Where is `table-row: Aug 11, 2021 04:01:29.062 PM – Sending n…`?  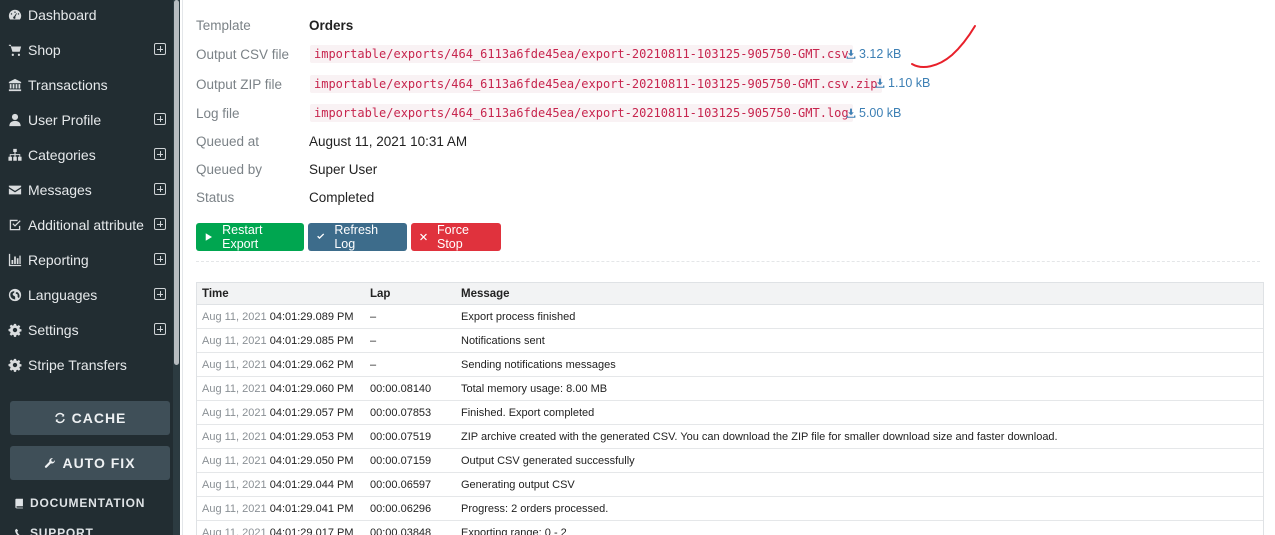 table-row: Aug 11, 2021 04:01:29.062 PM – Sending n… is located at coordinates (730, 365).